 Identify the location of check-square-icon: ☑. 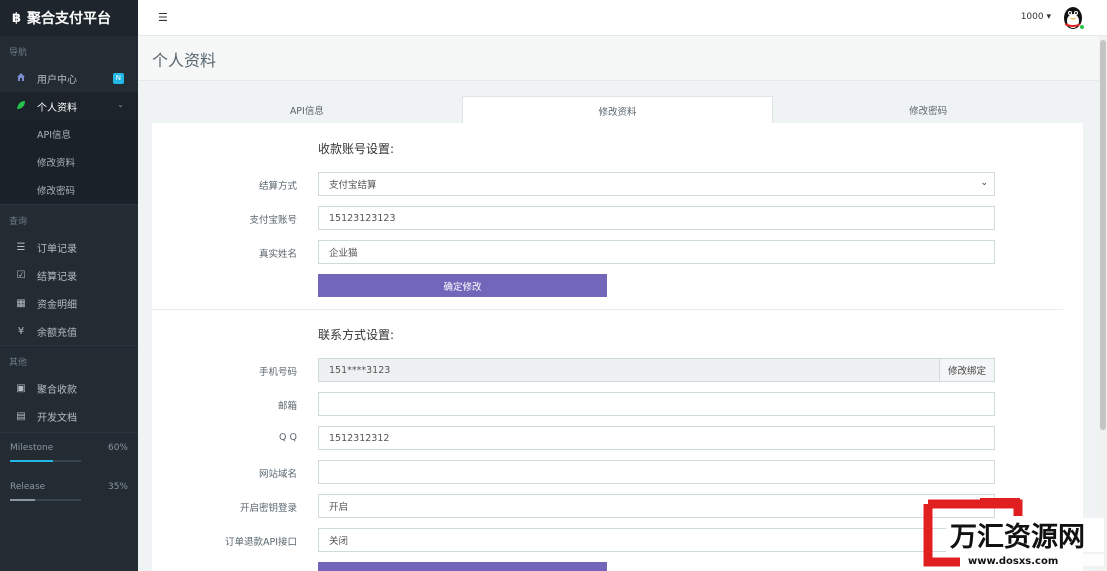
(21, 275).